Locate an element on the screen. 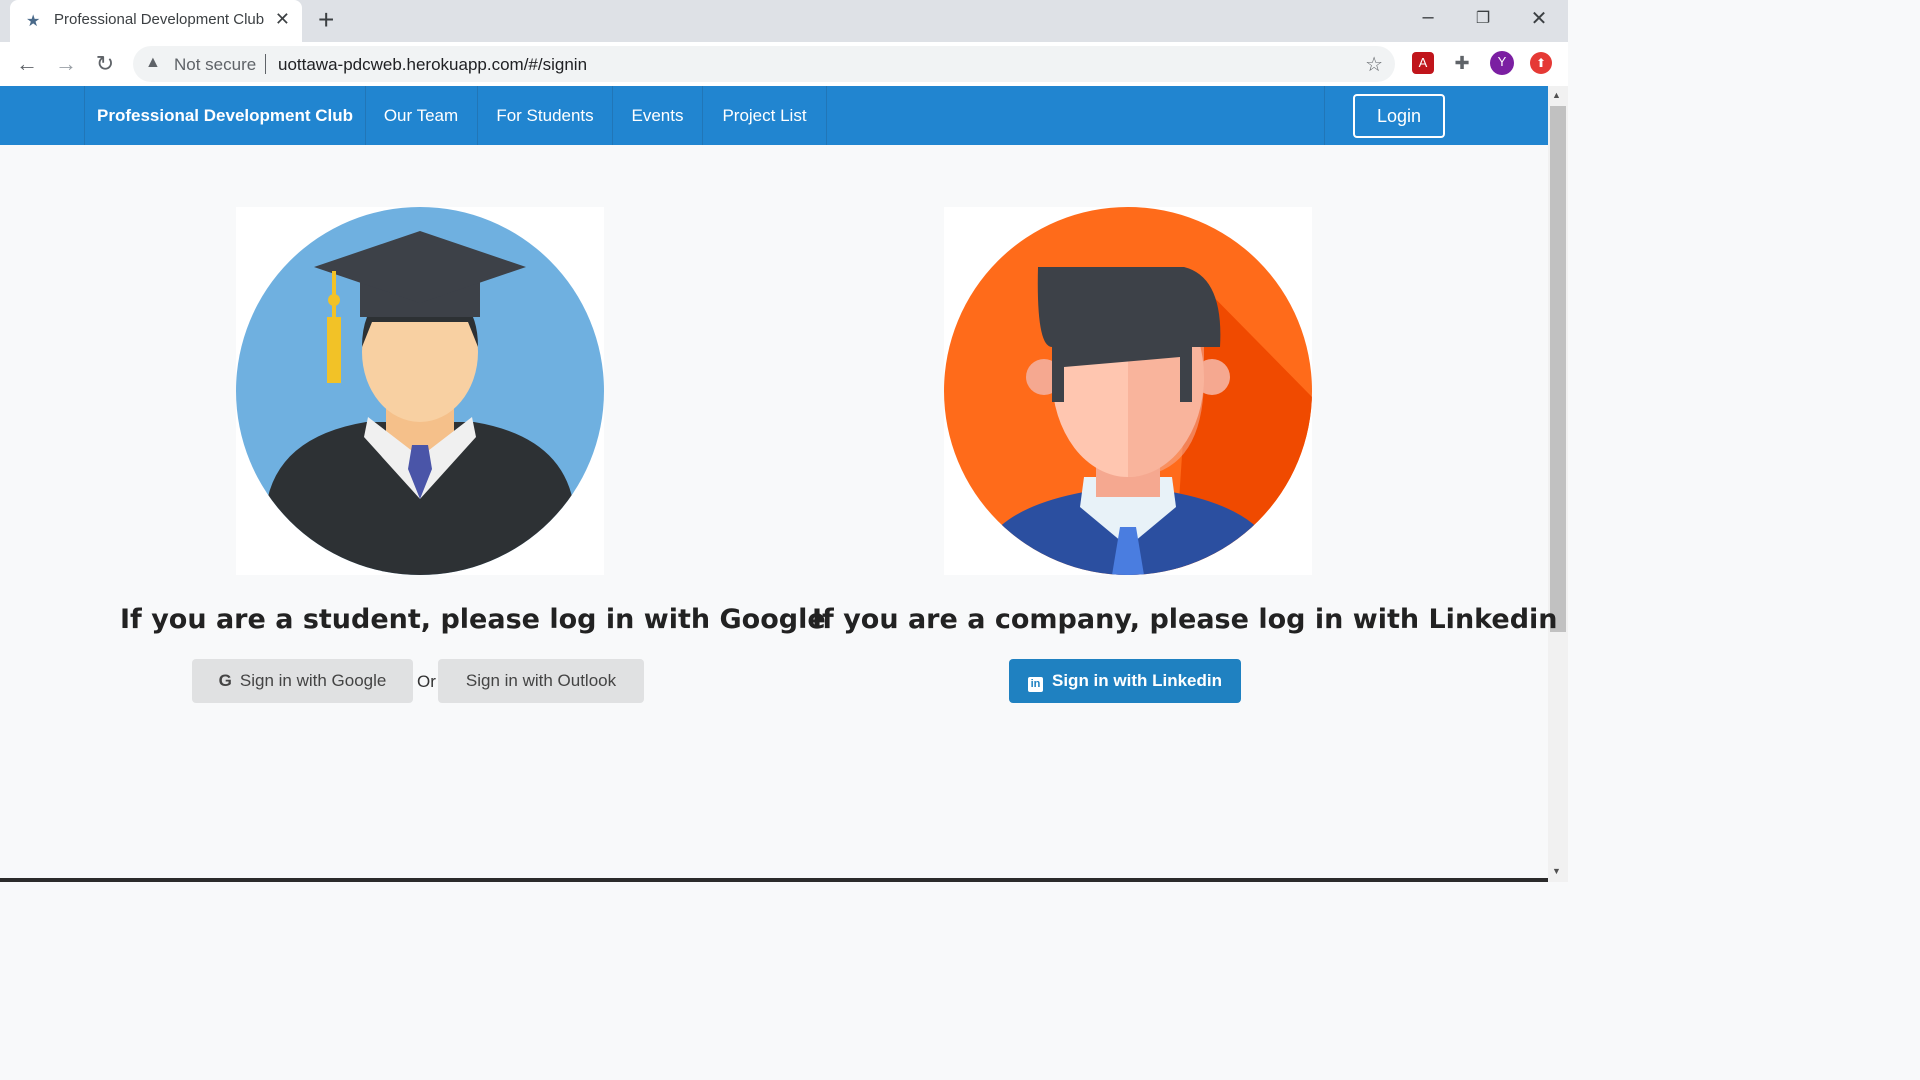  extensions-puzzle-icon: ✚ is located at coordinates (1462, 63).